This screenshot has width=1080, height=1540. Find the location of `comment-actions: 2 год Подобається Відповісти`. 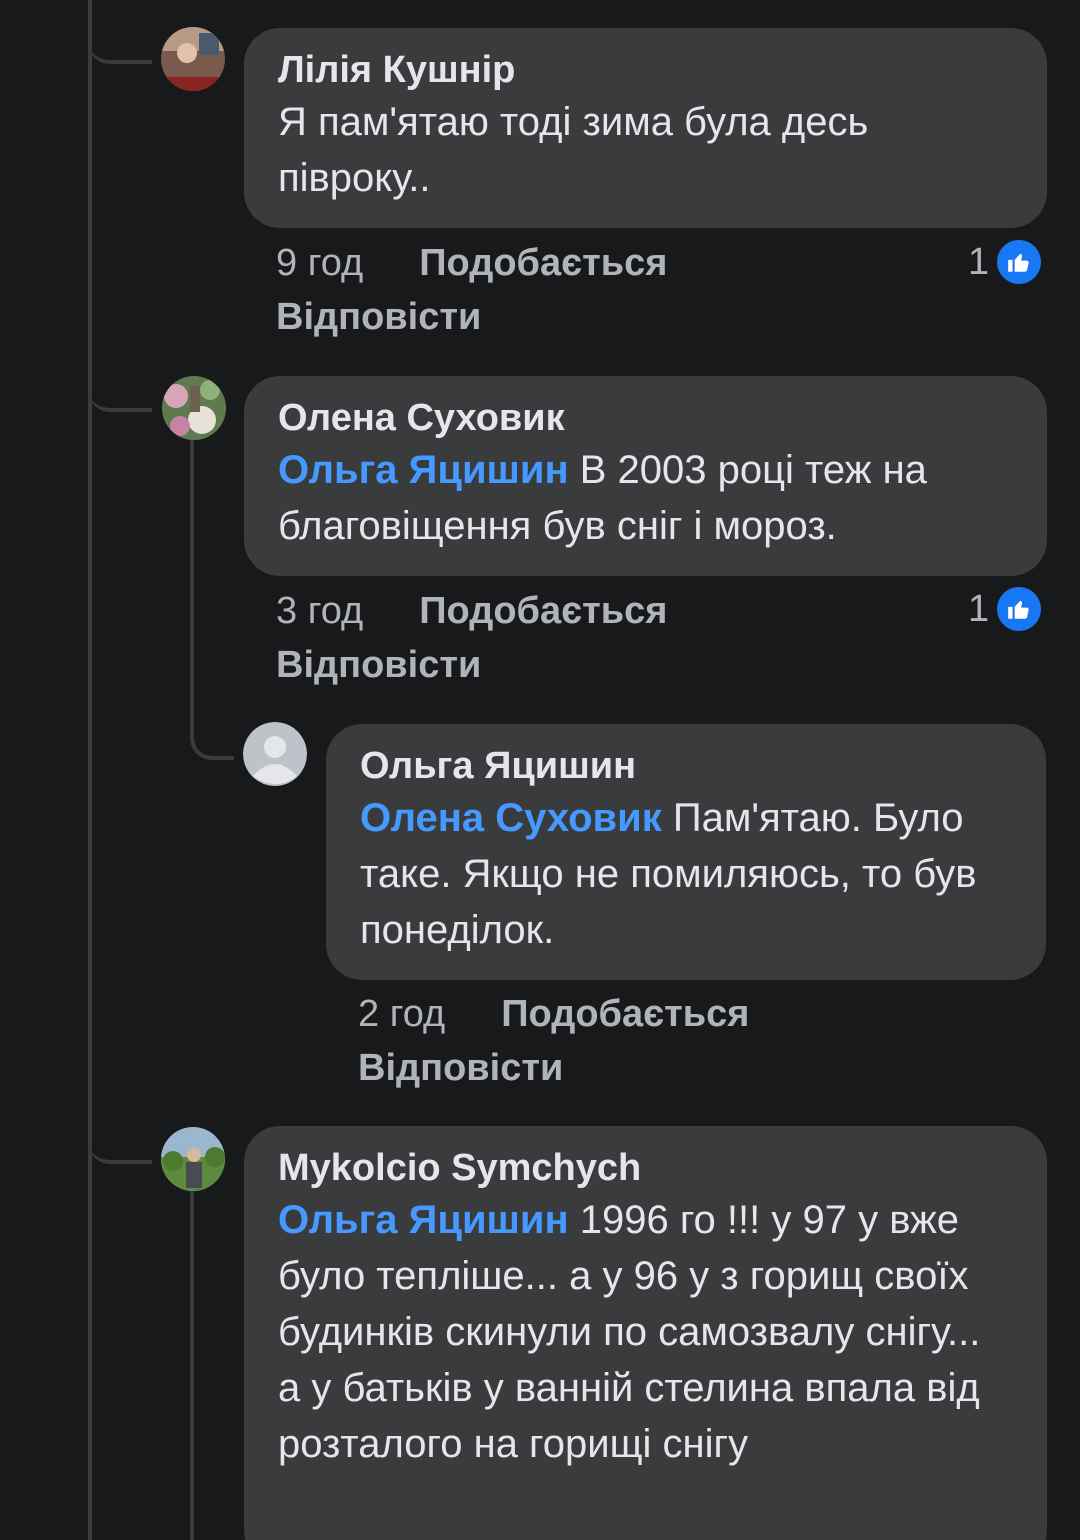

comment-actions: 2 год Подобається Відповісти is located at coordinates (553, 1041).